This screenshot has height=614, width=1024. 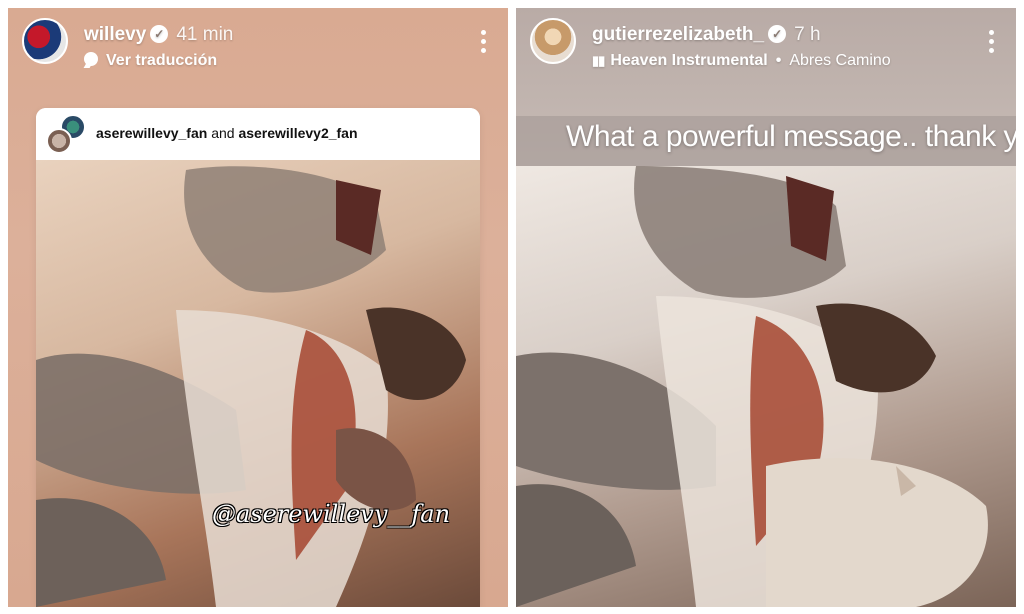 I want to click on artist-name: Abres Camino, so click(x=840, y=60).